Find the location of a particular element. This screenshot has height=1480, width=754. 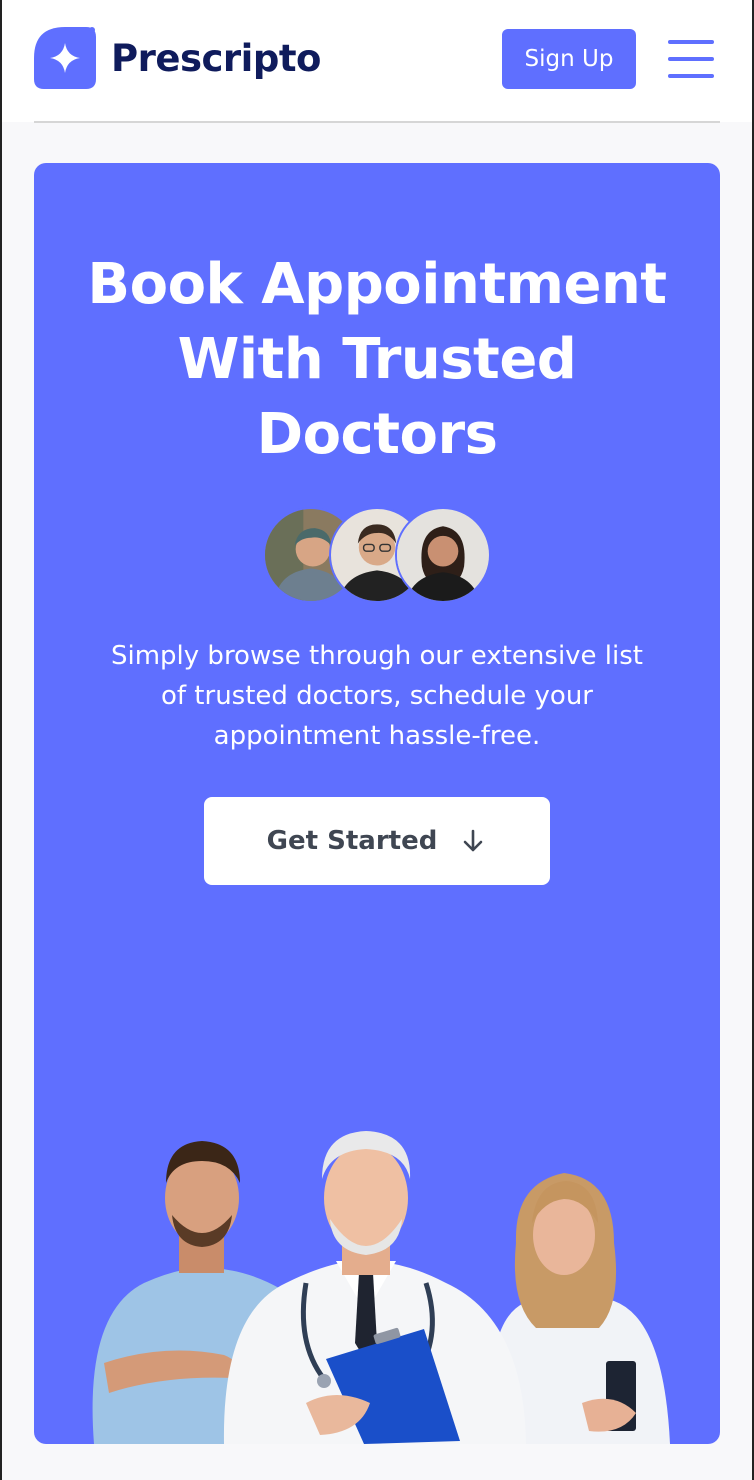

header-divider is located at coordinates (377, 122).